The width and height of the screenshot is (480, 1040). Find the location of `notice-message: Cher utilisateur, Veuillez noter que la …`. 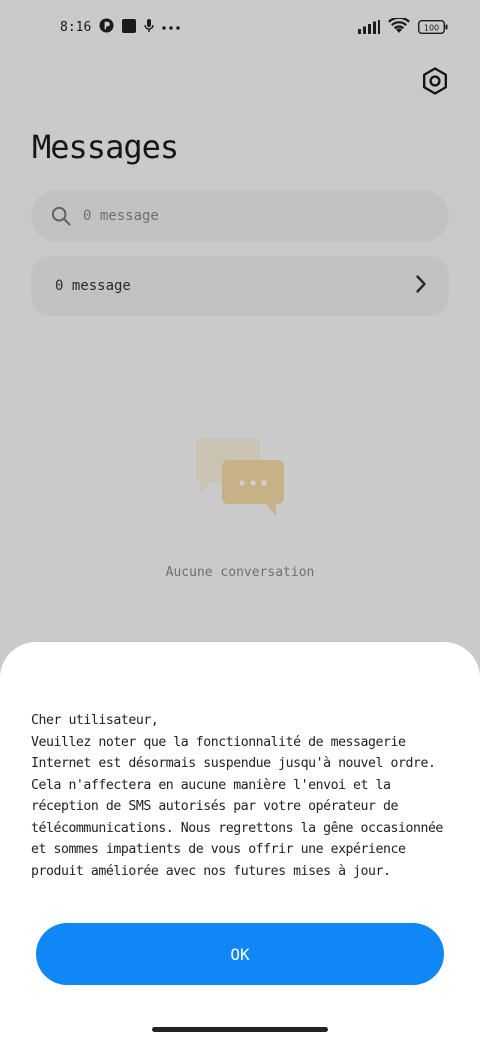

notice-message: Cher utilisateur, Veuillez noter que la … is located at coordinates (237, 796).